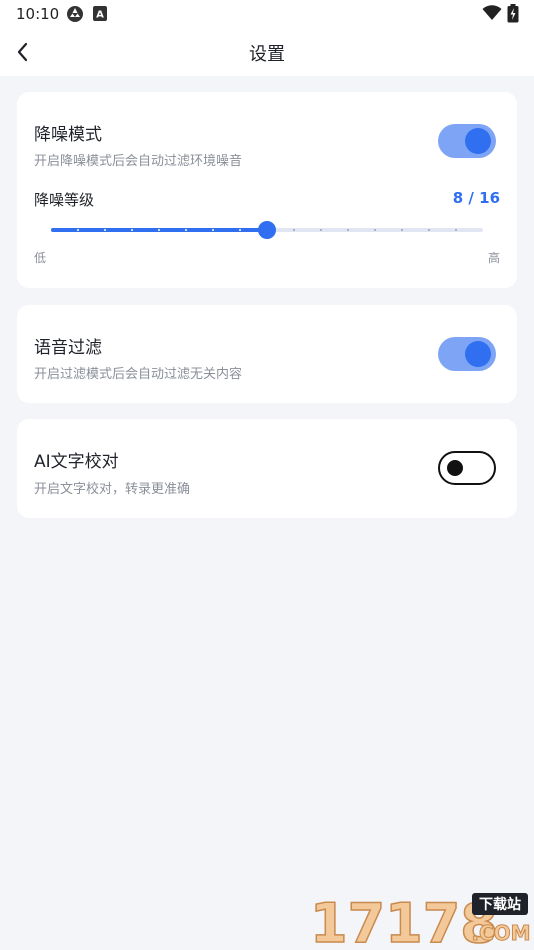  I want to click on keyboard-a-glyph: A, so click(100, 15).